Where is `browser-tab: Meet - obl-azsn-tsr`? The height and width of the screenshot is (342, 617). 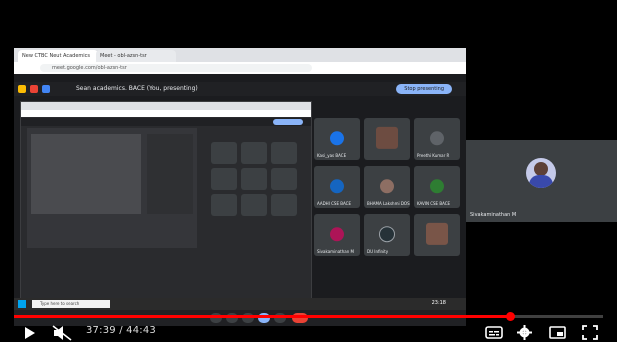 browser-tab: Meet - obl-azsn-tsr is located at coordinates (136, 56).